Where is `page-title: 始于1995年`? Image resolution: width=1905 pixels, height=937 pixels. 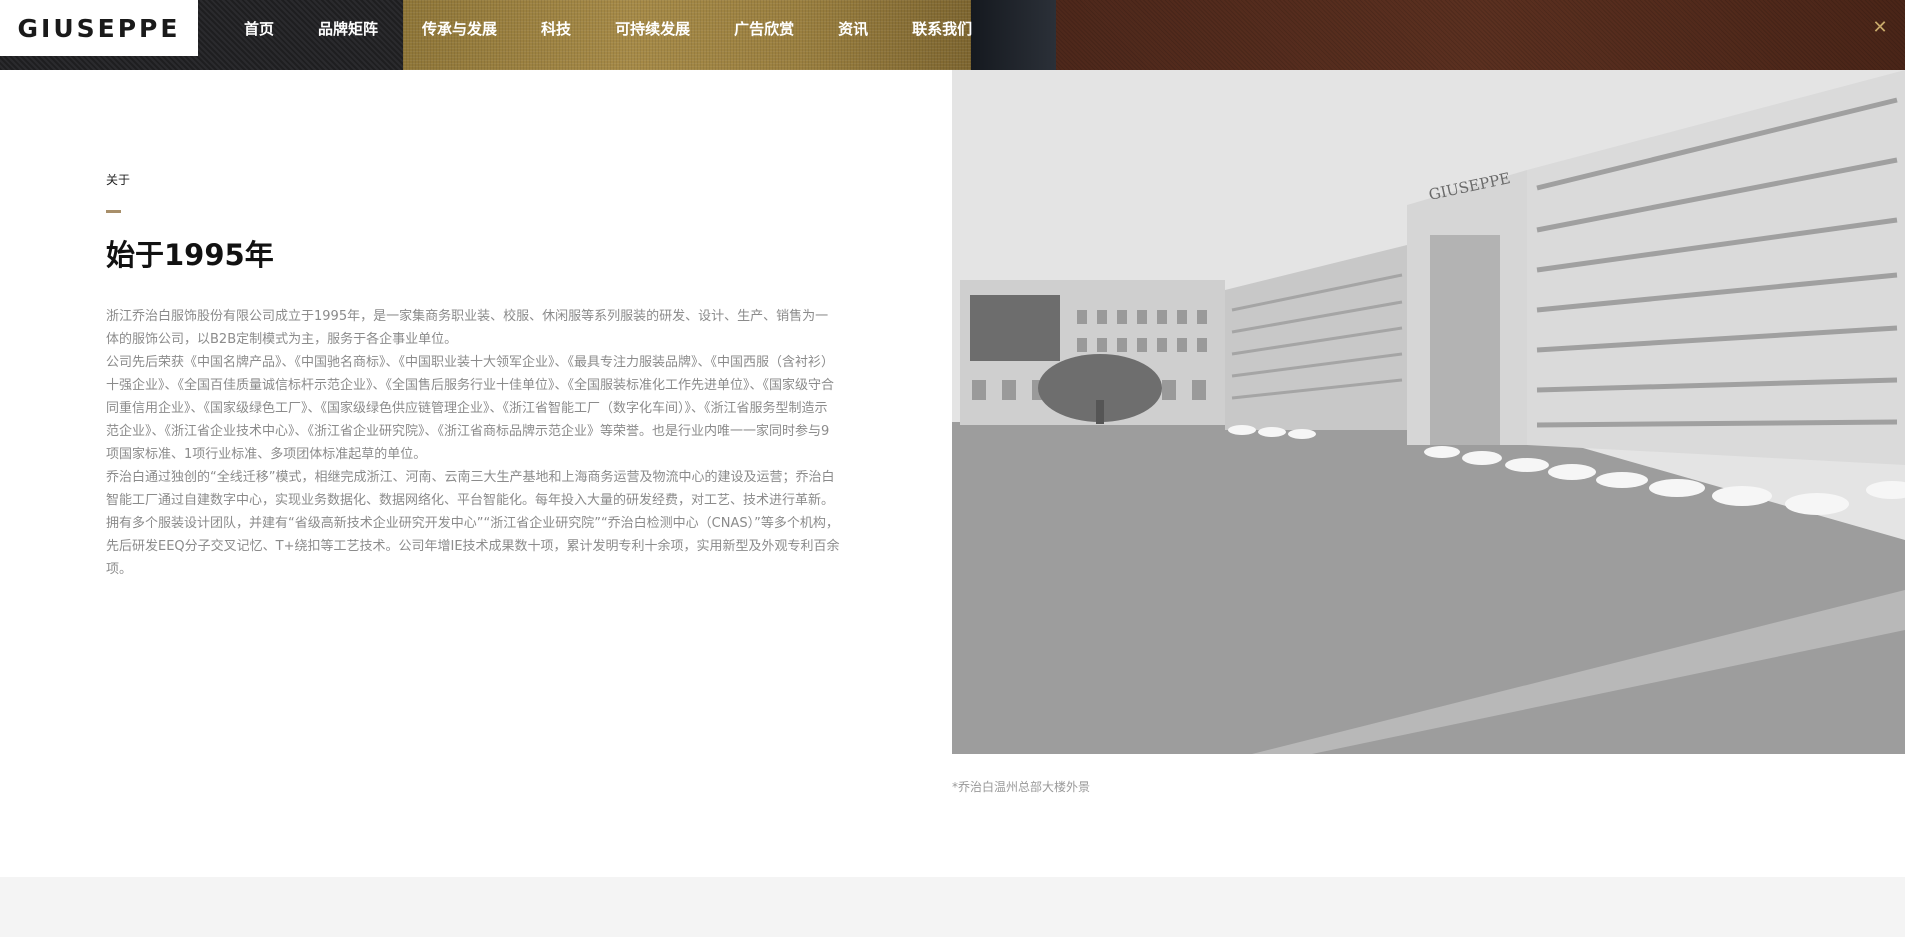 page-title: 始于1995年 is located at coordinates (190, 255).